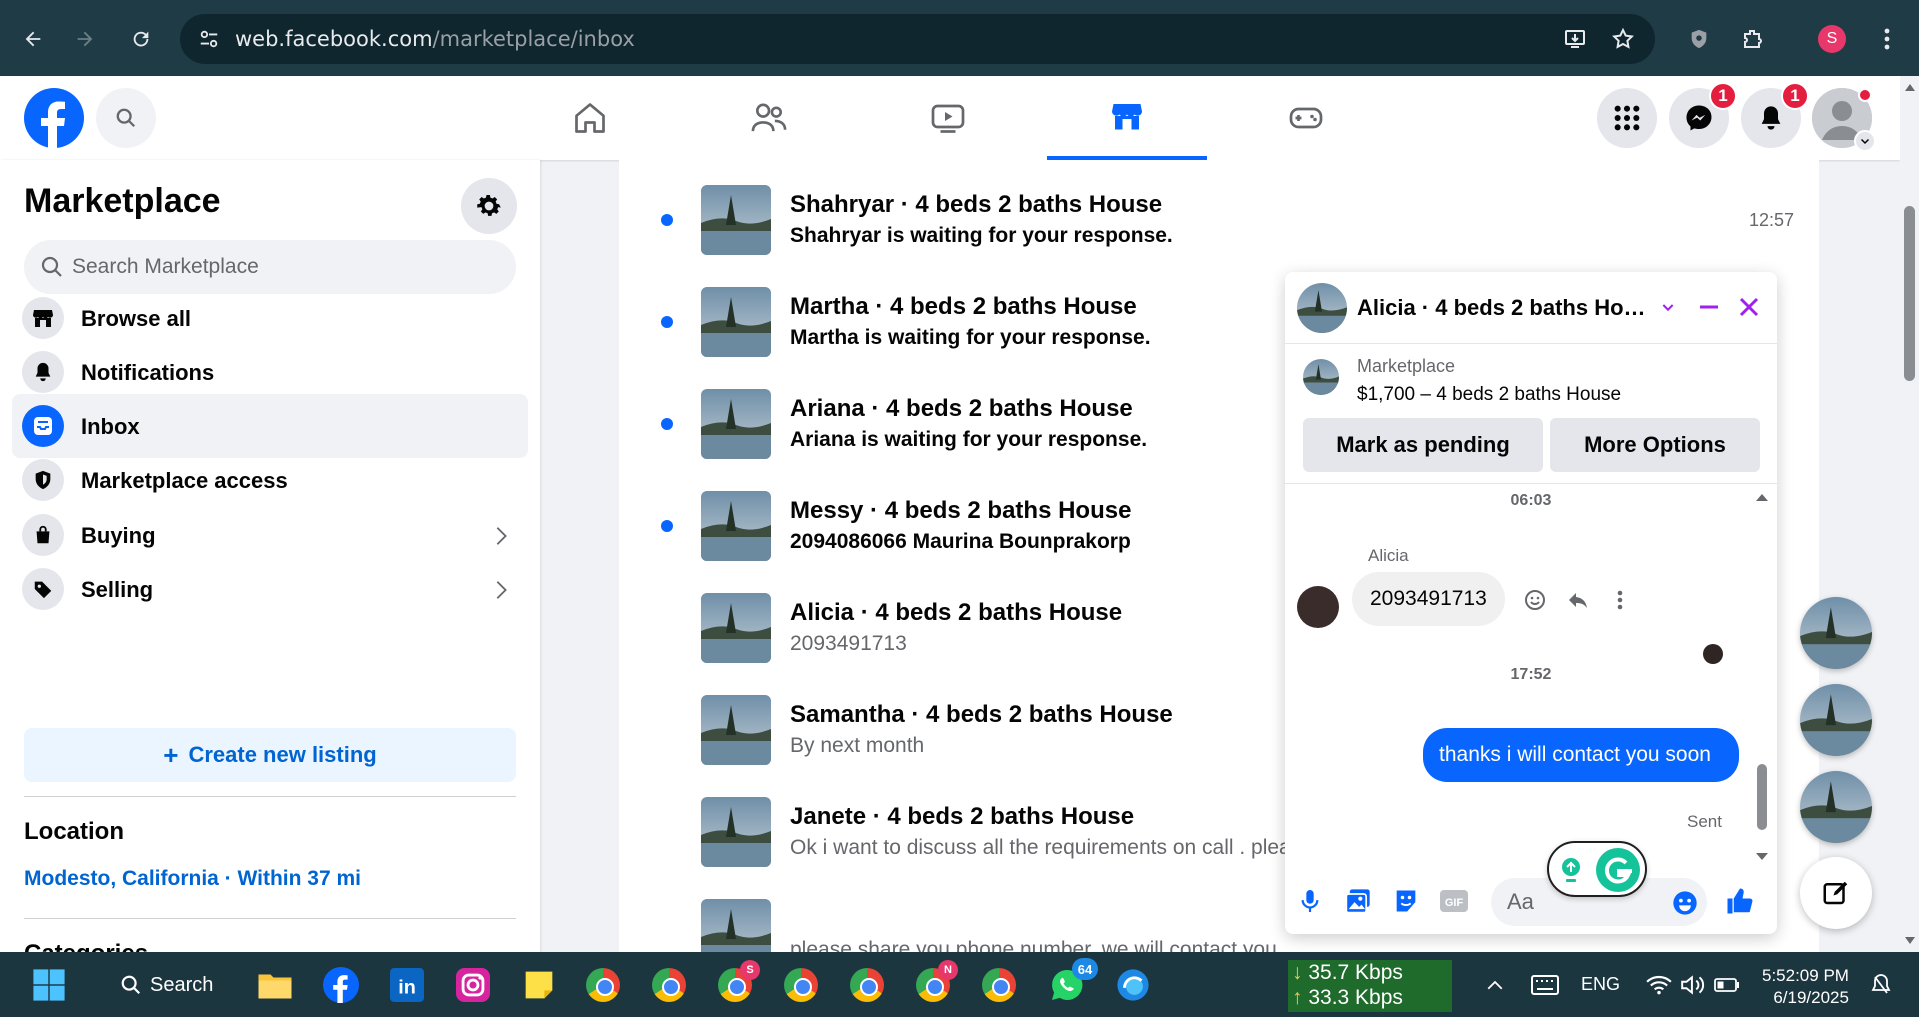 Image resolution: width=1919 pixels, height=1017 pixels. Describe the element at coordinates (917, 39) in the screenshot. I see `address-bar: web.facebook.com/marketplace/inbox` at that location.